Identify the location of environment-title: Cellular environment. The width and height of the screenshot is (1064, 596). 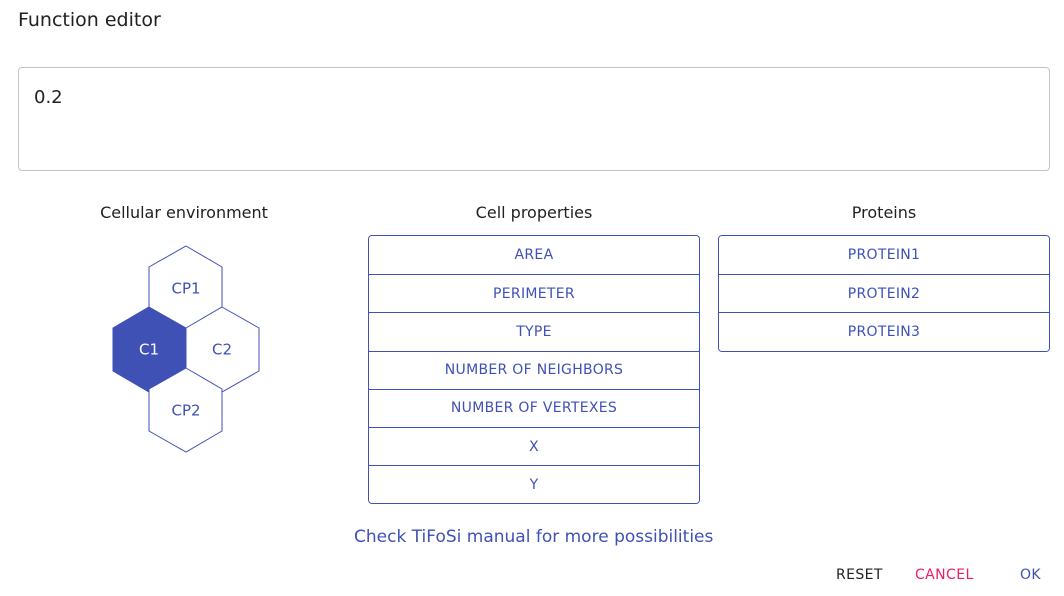
(184, 212).